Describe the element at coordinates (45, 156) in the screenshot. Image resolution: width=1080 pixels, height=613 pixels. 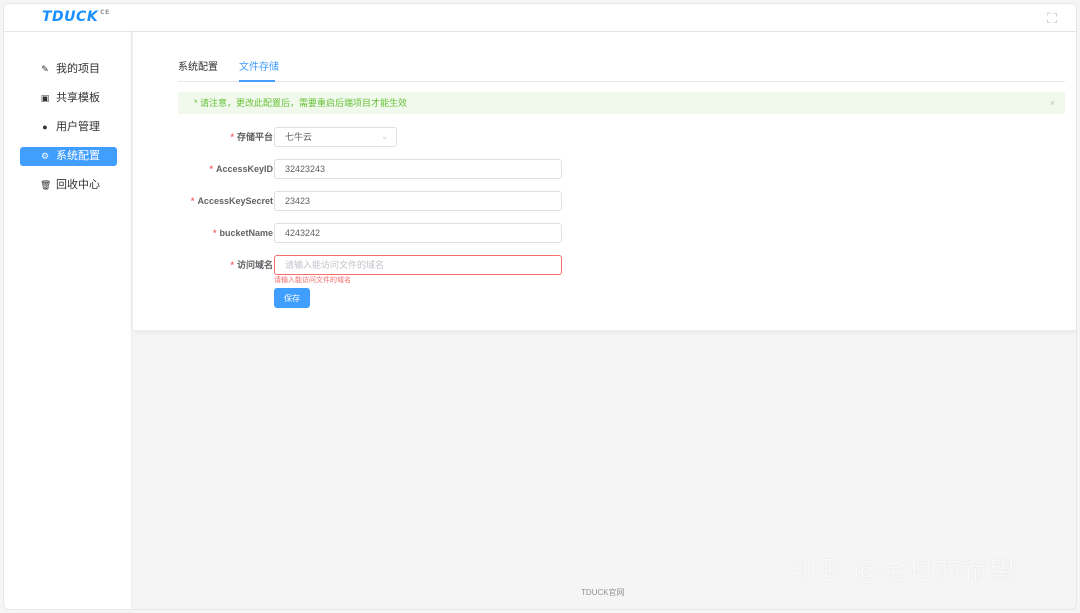
I see `gear-icon: ⚙` at that location.